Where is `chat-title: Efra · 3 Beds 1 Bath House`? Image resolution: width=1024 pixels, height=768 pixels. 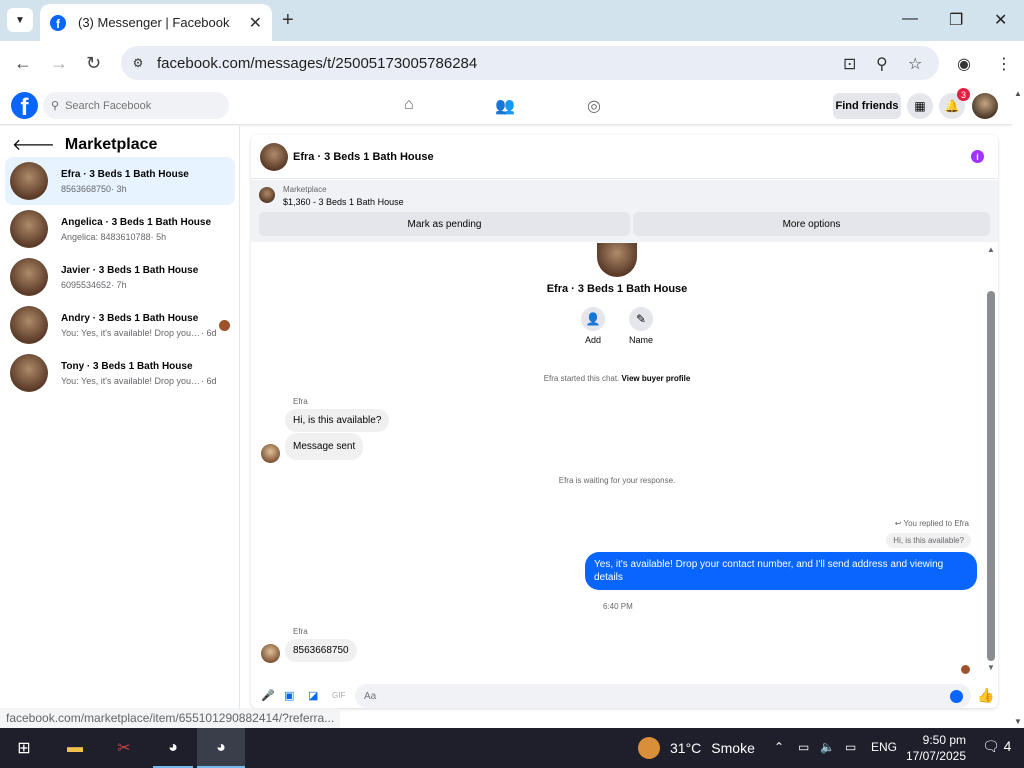 chat-title: Efra · 3 Beds 1 Bath House is located at coordinates (363, 157).